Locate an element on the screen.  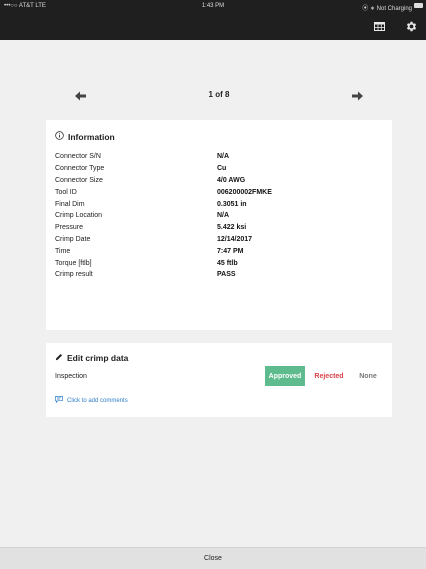
info-icon is located at coordinates (59, 136).